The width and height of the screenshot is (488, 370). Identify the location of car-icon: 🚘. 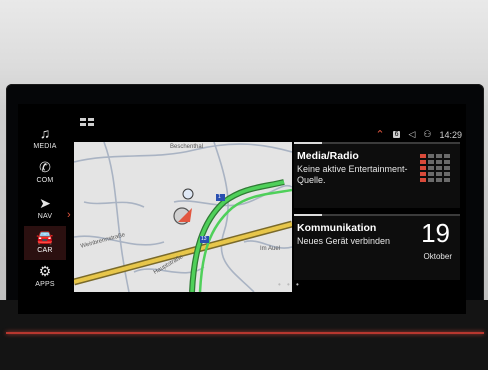
(45, 237).